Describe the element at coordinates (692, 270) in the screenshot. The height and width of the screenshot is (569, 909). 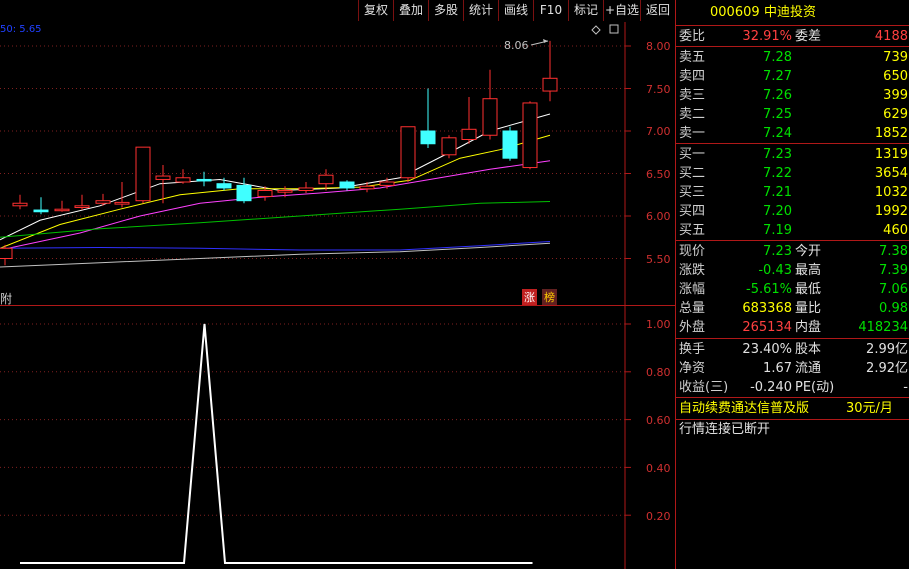
I see `quote-label: 涨跌` at that location.